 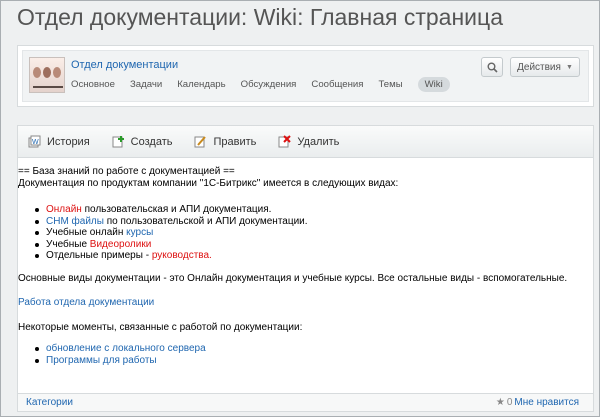 I want to click on delete-label: Удалить, so click(x=318, y=141).